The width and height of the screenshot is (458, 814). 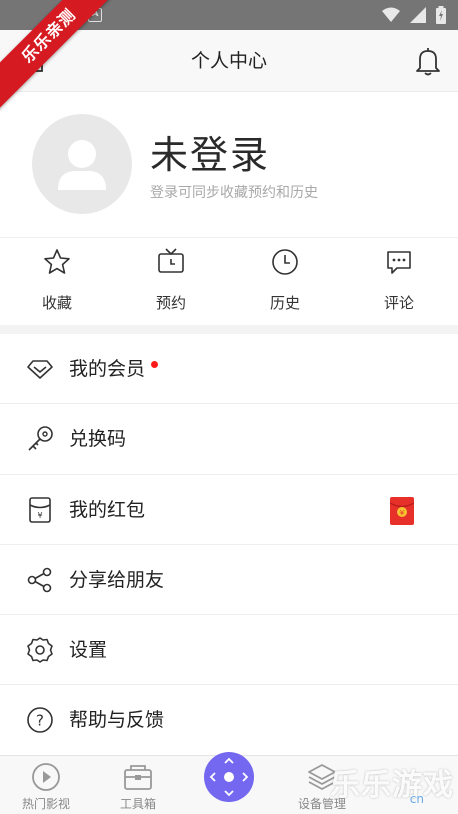 I want to click on menu-item-label: 帮助与反馈, so click(x=117, y=720).